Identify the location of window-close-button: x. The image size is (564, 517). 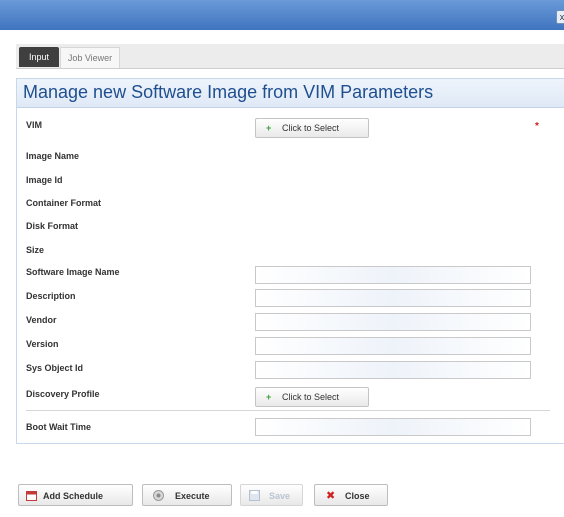
(560, 17).